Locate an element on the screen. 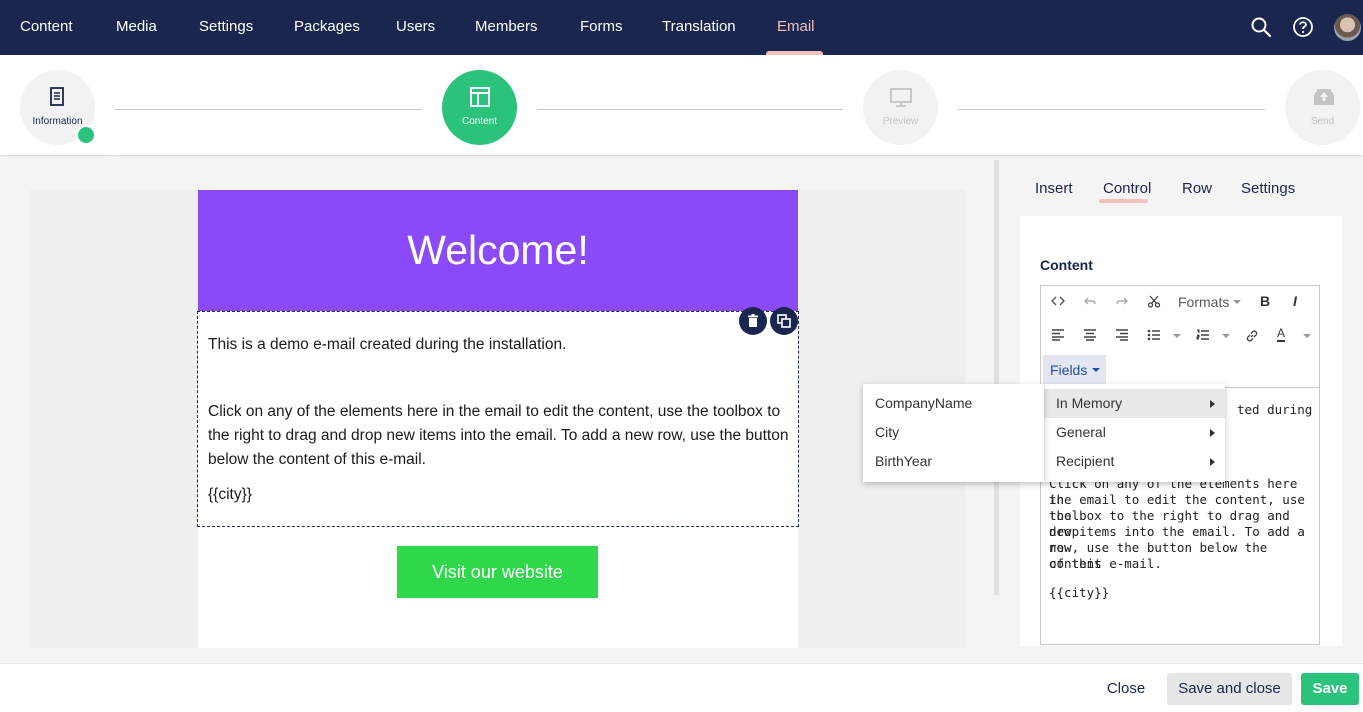 The height and width of the screenshot is (712, 1363). save-button: Save is located at coordinates (1330, 689).